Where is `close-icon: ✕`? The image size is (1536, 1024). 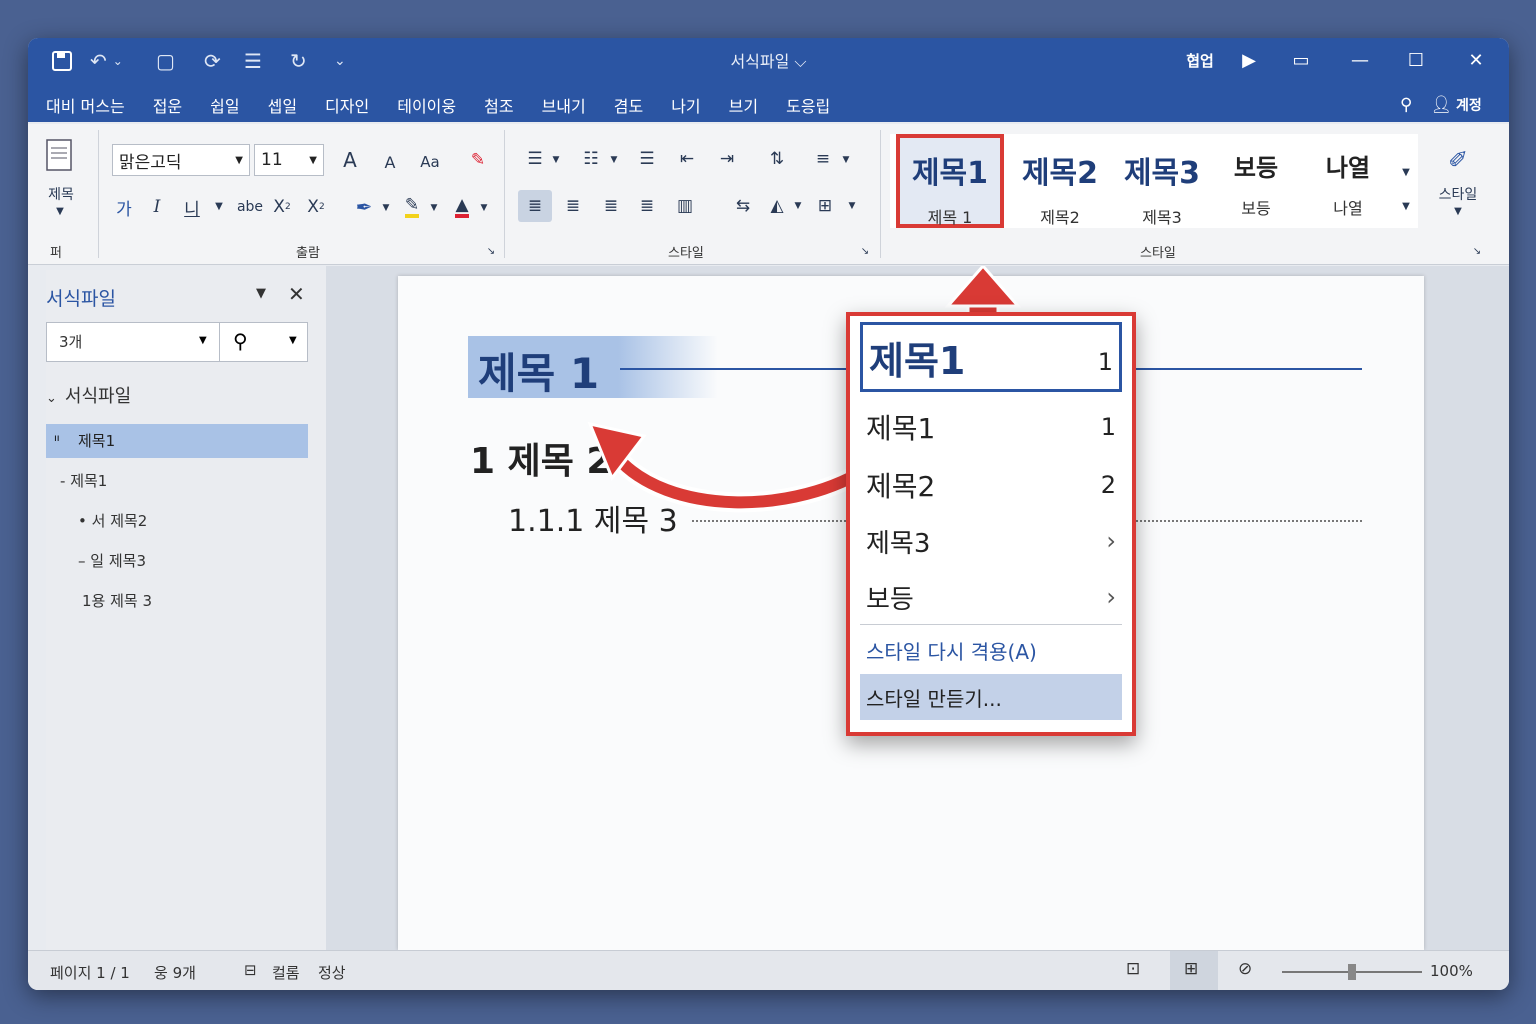 close-icon: ✕ is located at coordinates (296, 294).